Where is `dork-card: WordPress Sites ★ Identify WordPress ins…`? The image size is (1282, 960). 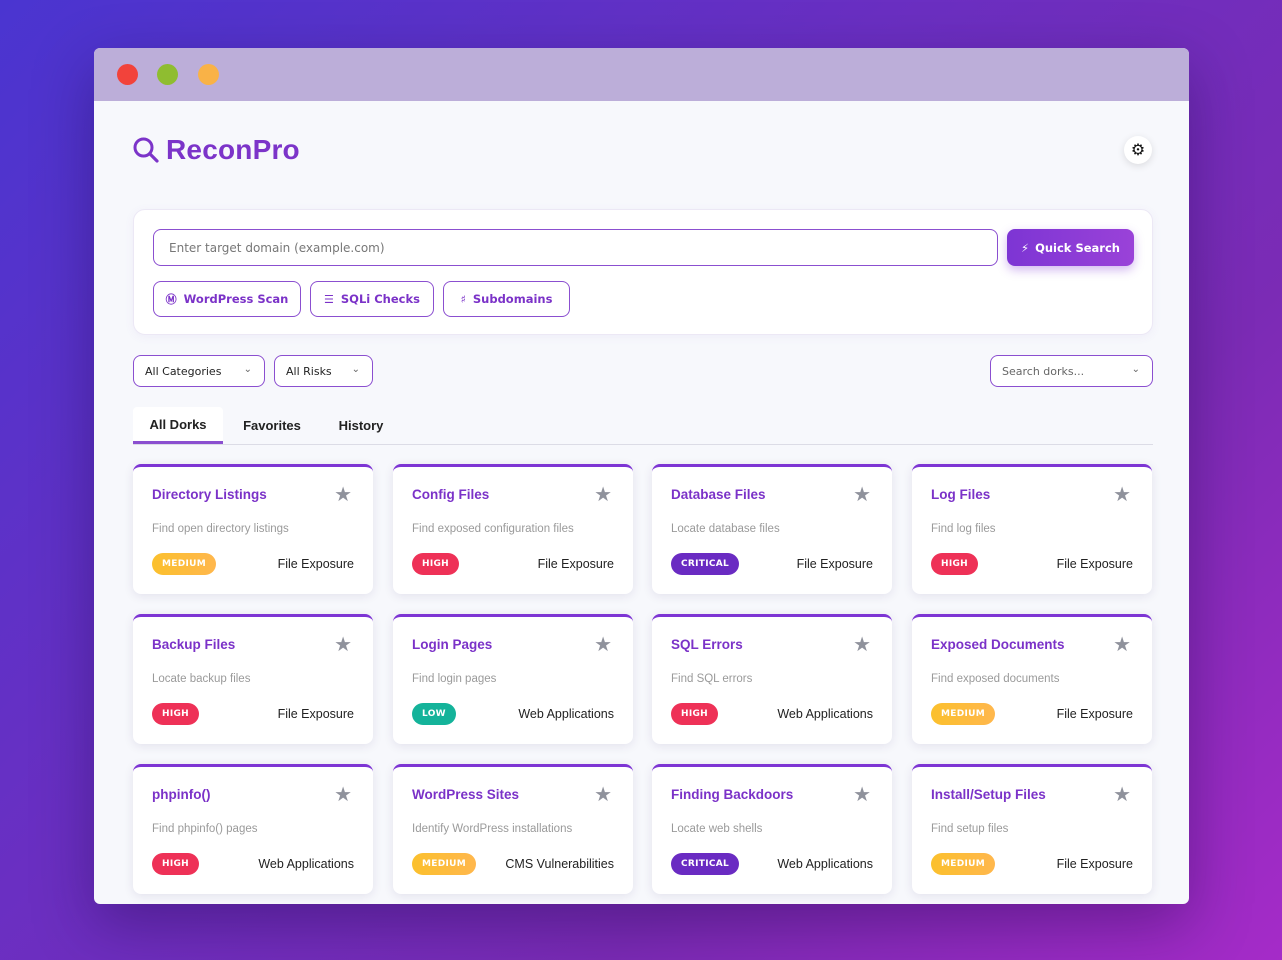
dork-card: WordPress Sites ★ Identify WordPress ins… is located at coordinates (513, 829).